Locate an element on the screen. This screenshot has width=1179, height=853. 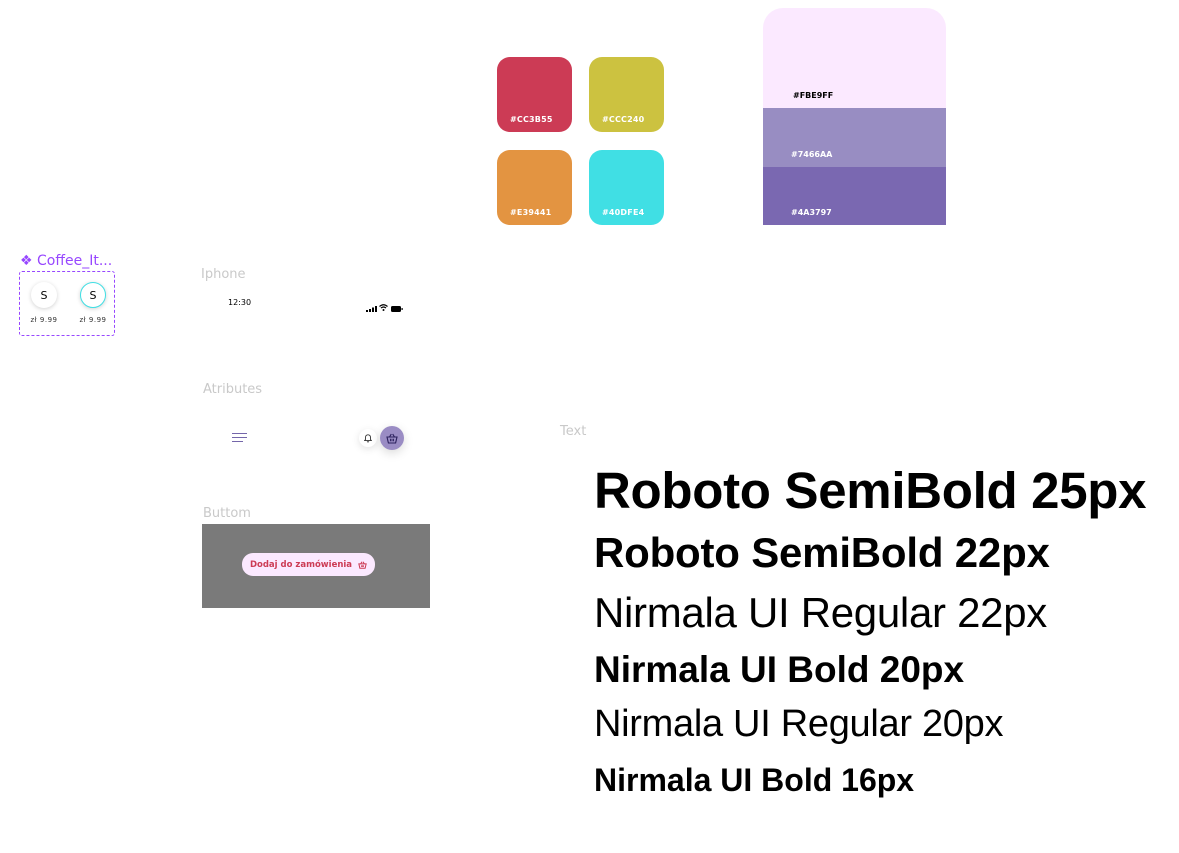
battery-icon is located at coordinates (397, 308).